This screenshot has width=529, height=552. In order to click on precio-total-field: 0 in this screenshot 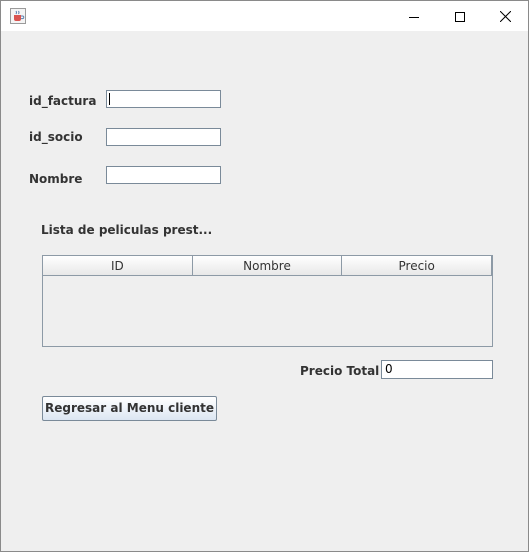, I will do `click(437, 369)`.